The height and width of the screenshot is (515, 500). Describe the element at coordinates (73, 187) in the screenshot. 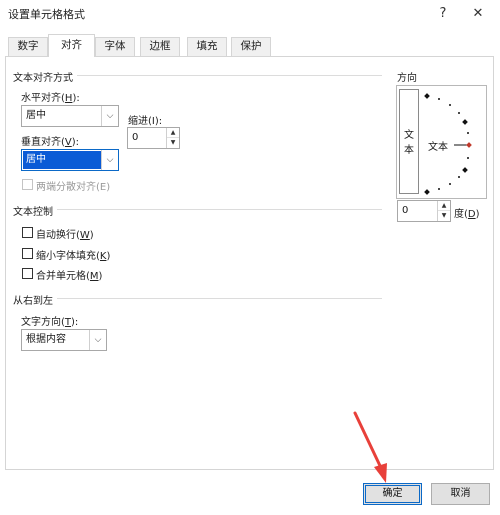

I see `justify-distributed-label: 两端分散对齐(E)` at that location.